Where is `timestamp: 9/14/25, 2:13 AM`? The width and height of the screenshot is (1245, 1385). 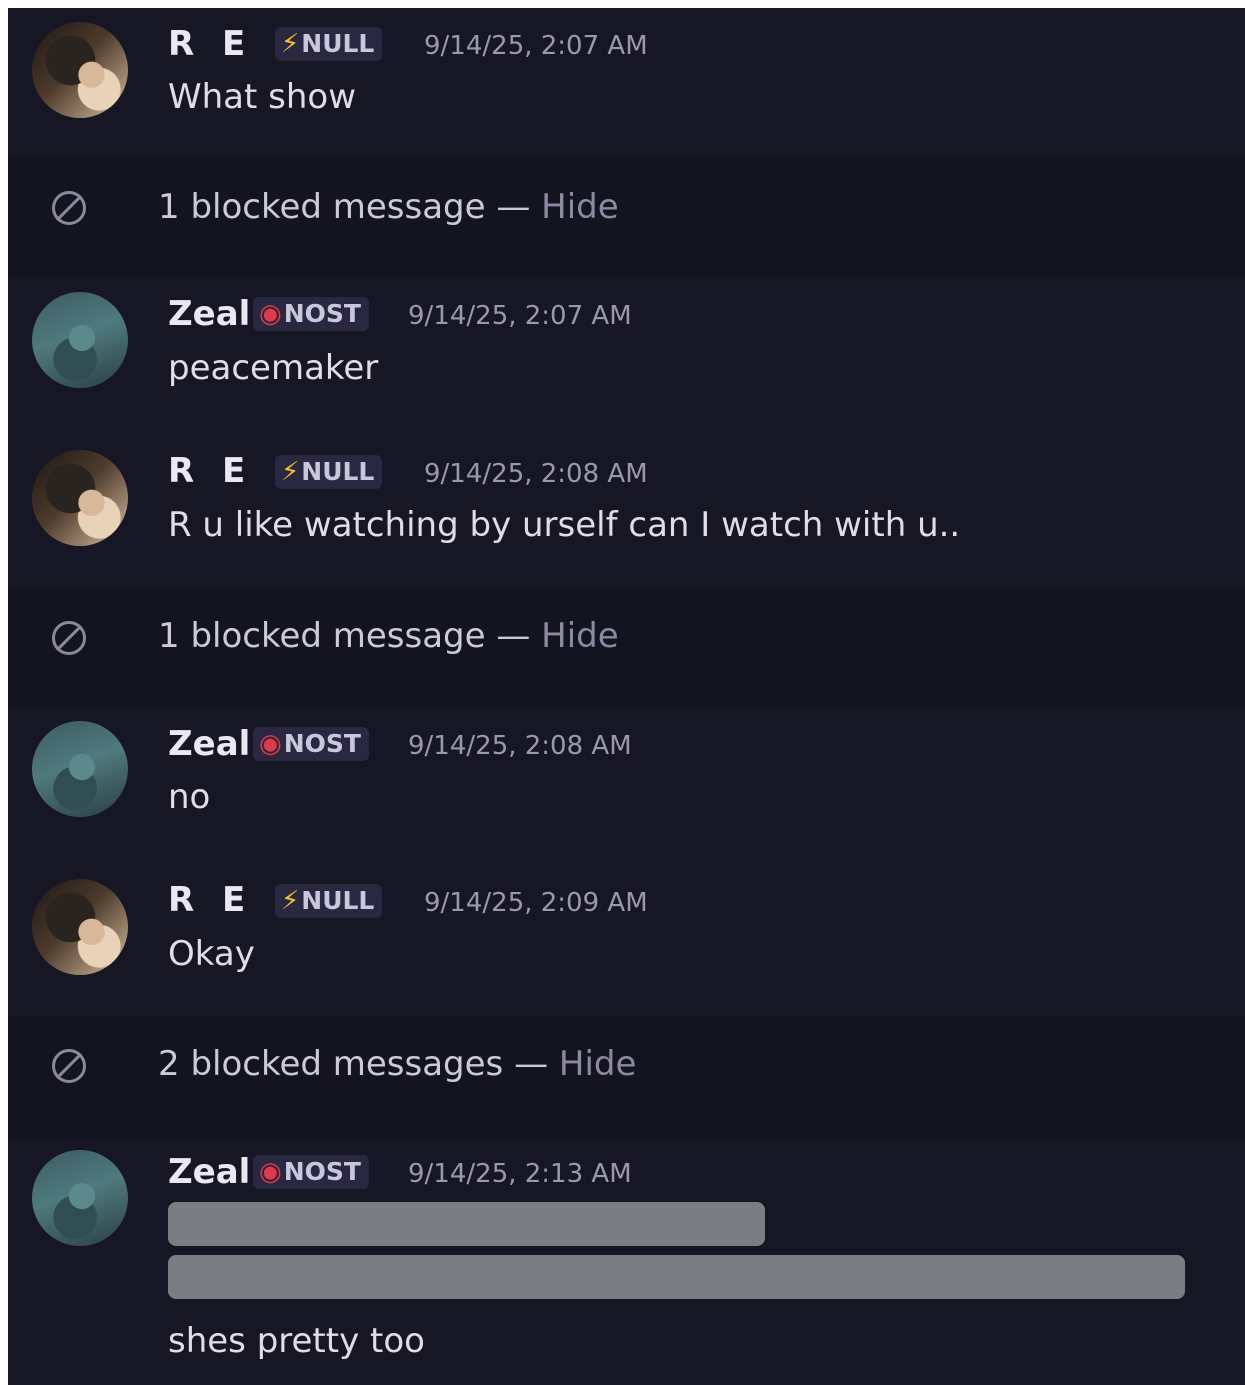
timestamp: 9/14/25, 2:13 AM is located at coordinates (520, 1174).